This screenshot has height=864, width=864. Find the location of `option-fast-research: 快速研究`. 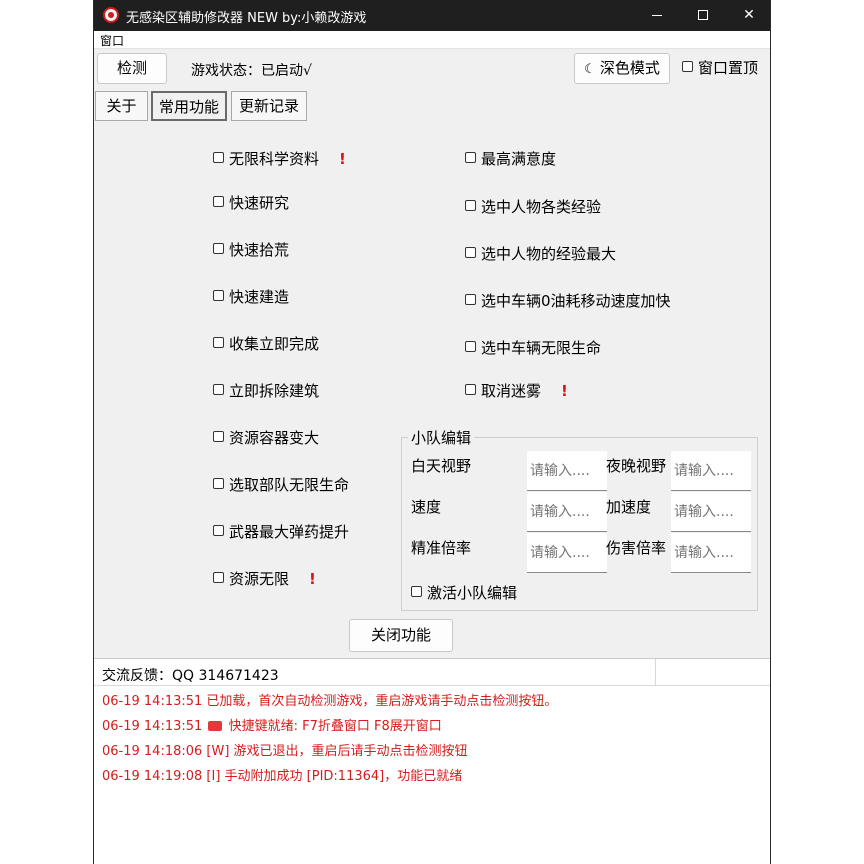

option-fast-research: 快速研究 is located at coordinates (251, 203).